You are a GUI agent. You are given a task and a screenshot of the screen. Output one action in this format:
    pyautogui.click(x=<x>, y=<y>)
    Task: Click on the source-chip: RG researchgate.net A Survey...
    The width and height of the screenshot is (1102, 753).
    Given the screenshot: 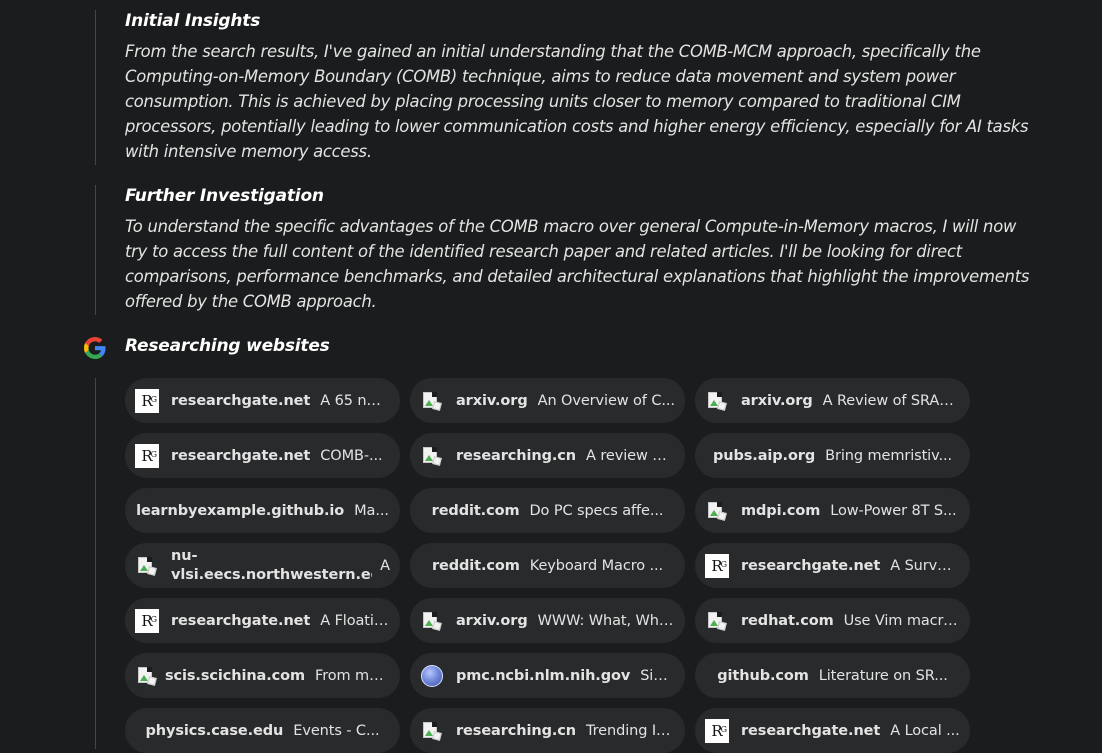 What is the action you would take?
    pyautogui.click(x=832, y=565)
    